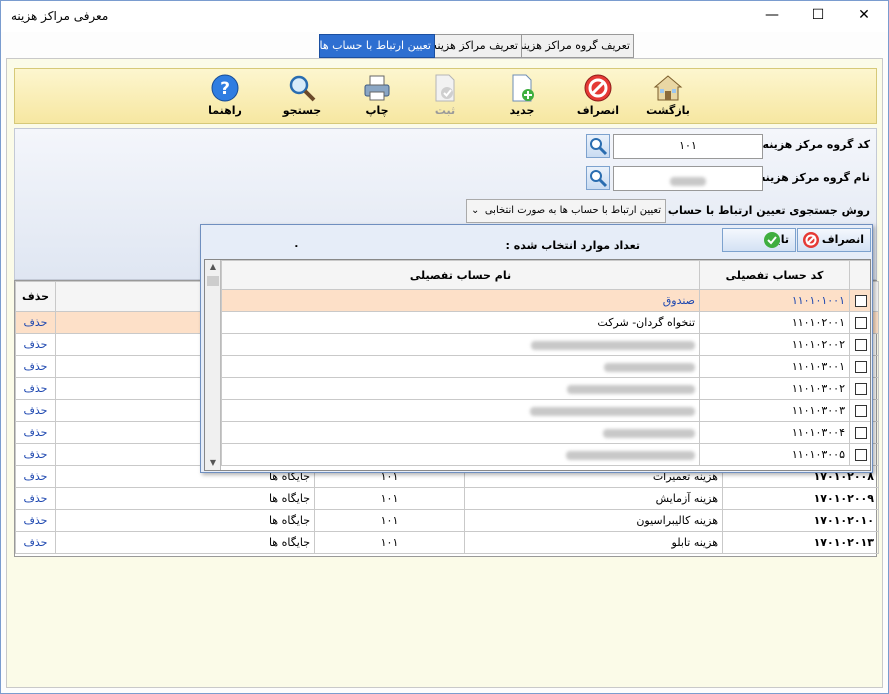  Describe the element at coordinates (302, 95) in the screenshot. I see `search-button: جستجو` at that location.